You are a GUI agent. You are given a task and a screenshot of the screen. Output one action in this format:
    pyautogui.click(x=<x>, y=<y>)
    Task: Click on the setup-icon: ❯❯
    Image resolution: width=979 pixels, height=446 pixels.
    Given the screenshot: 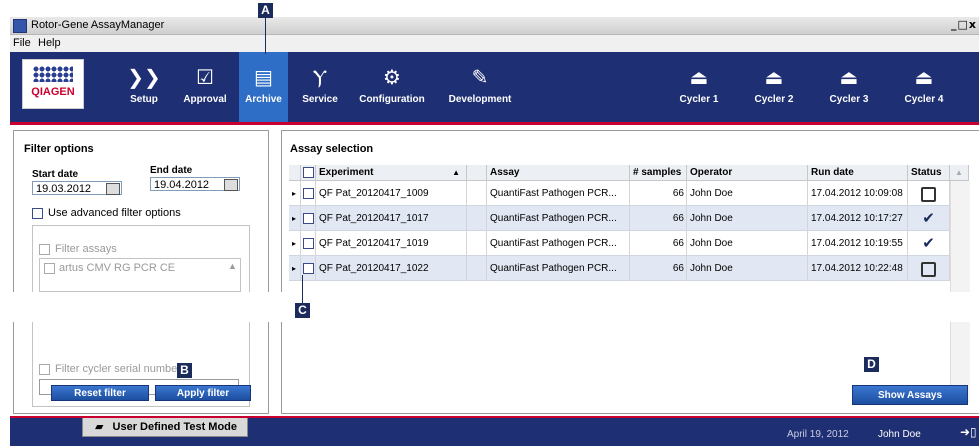 What is the action you would take?
    pyautogui.click(x=144, y=77)
    